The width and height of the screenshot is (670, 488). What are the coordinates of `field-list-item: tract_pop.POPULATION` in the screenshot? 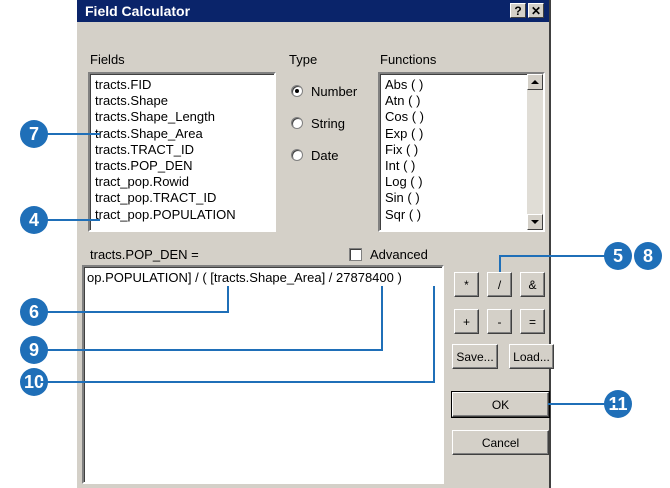 It's located at (165, 215).